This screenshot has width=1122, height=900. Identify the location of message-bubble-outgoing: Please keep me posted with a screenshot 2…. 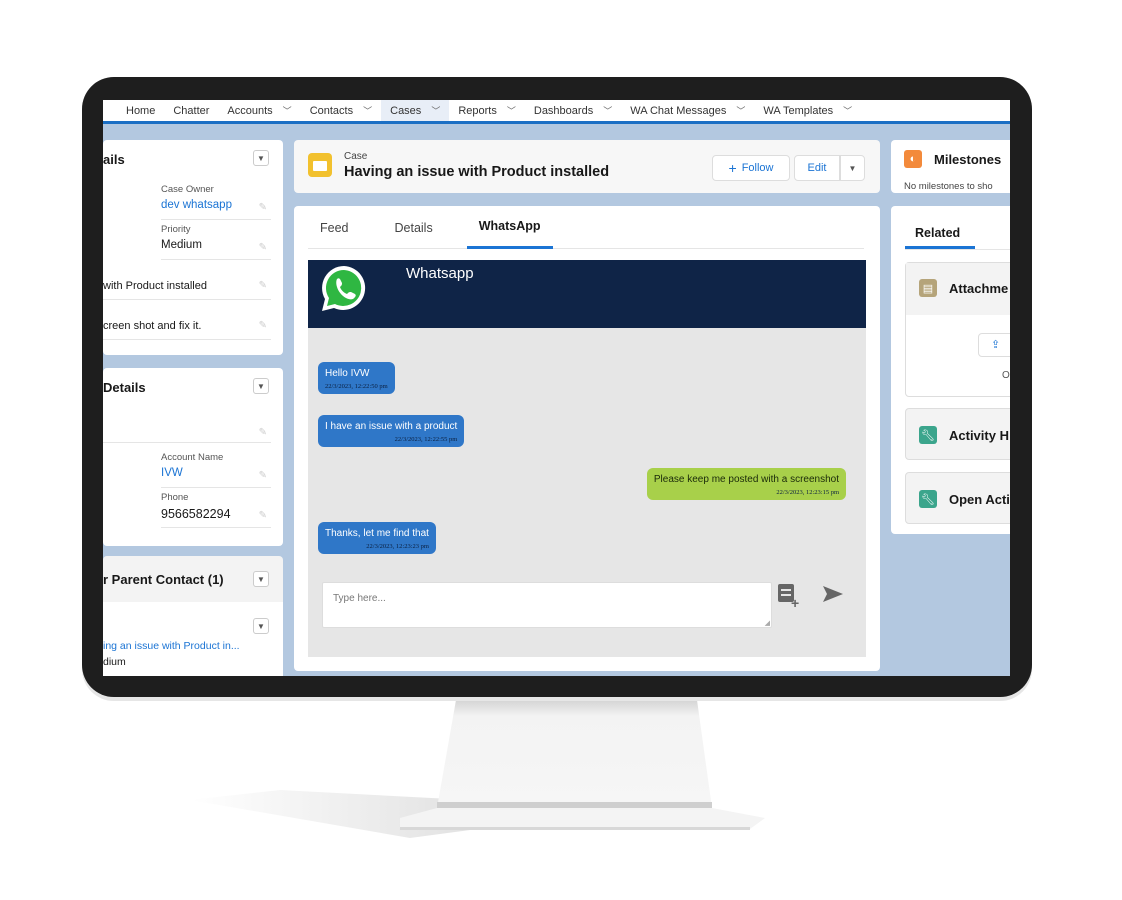
(746, 484).